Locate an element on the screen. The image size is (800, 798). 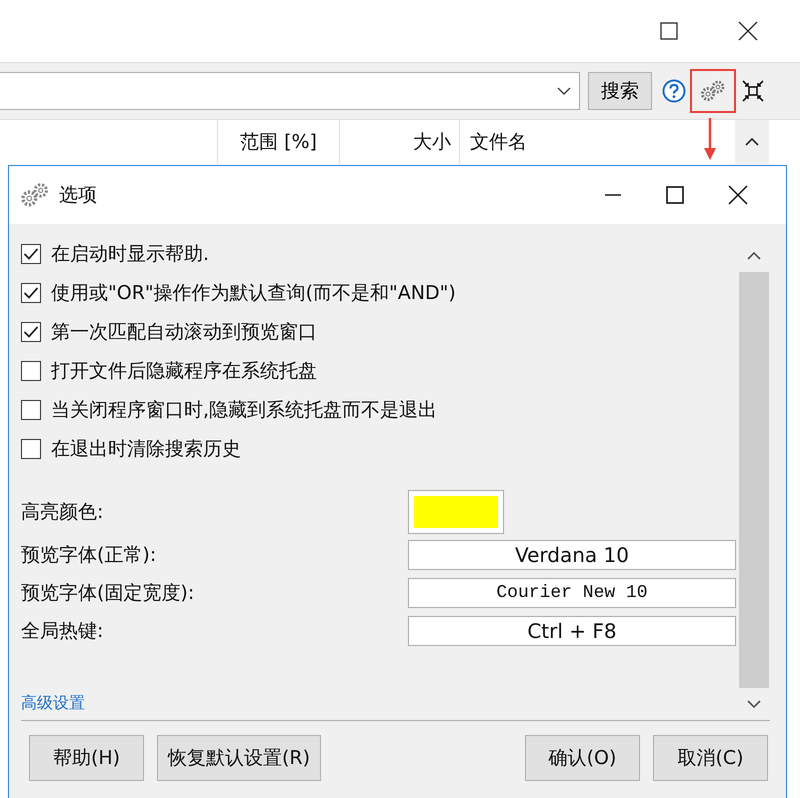
column-header: 范围 [%] is located at coordinates (279, 142).